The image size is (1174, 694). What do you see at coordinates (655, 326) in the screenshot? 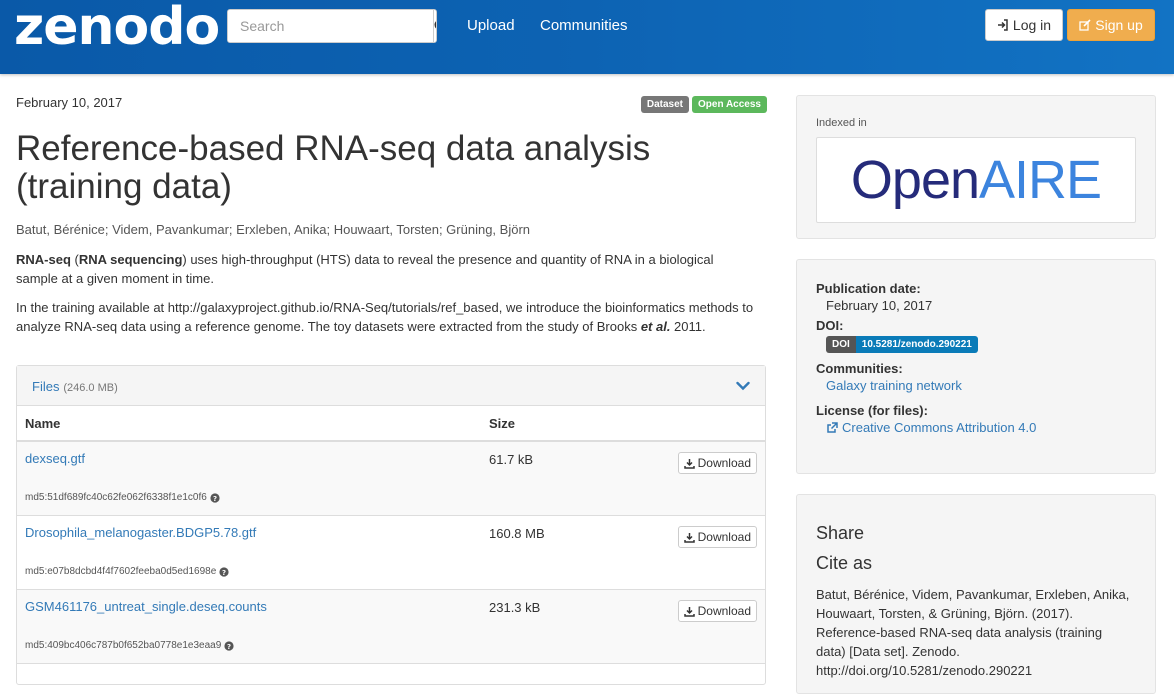
I see `desc-emphasis: et al.` at bounding box center [655, 326].